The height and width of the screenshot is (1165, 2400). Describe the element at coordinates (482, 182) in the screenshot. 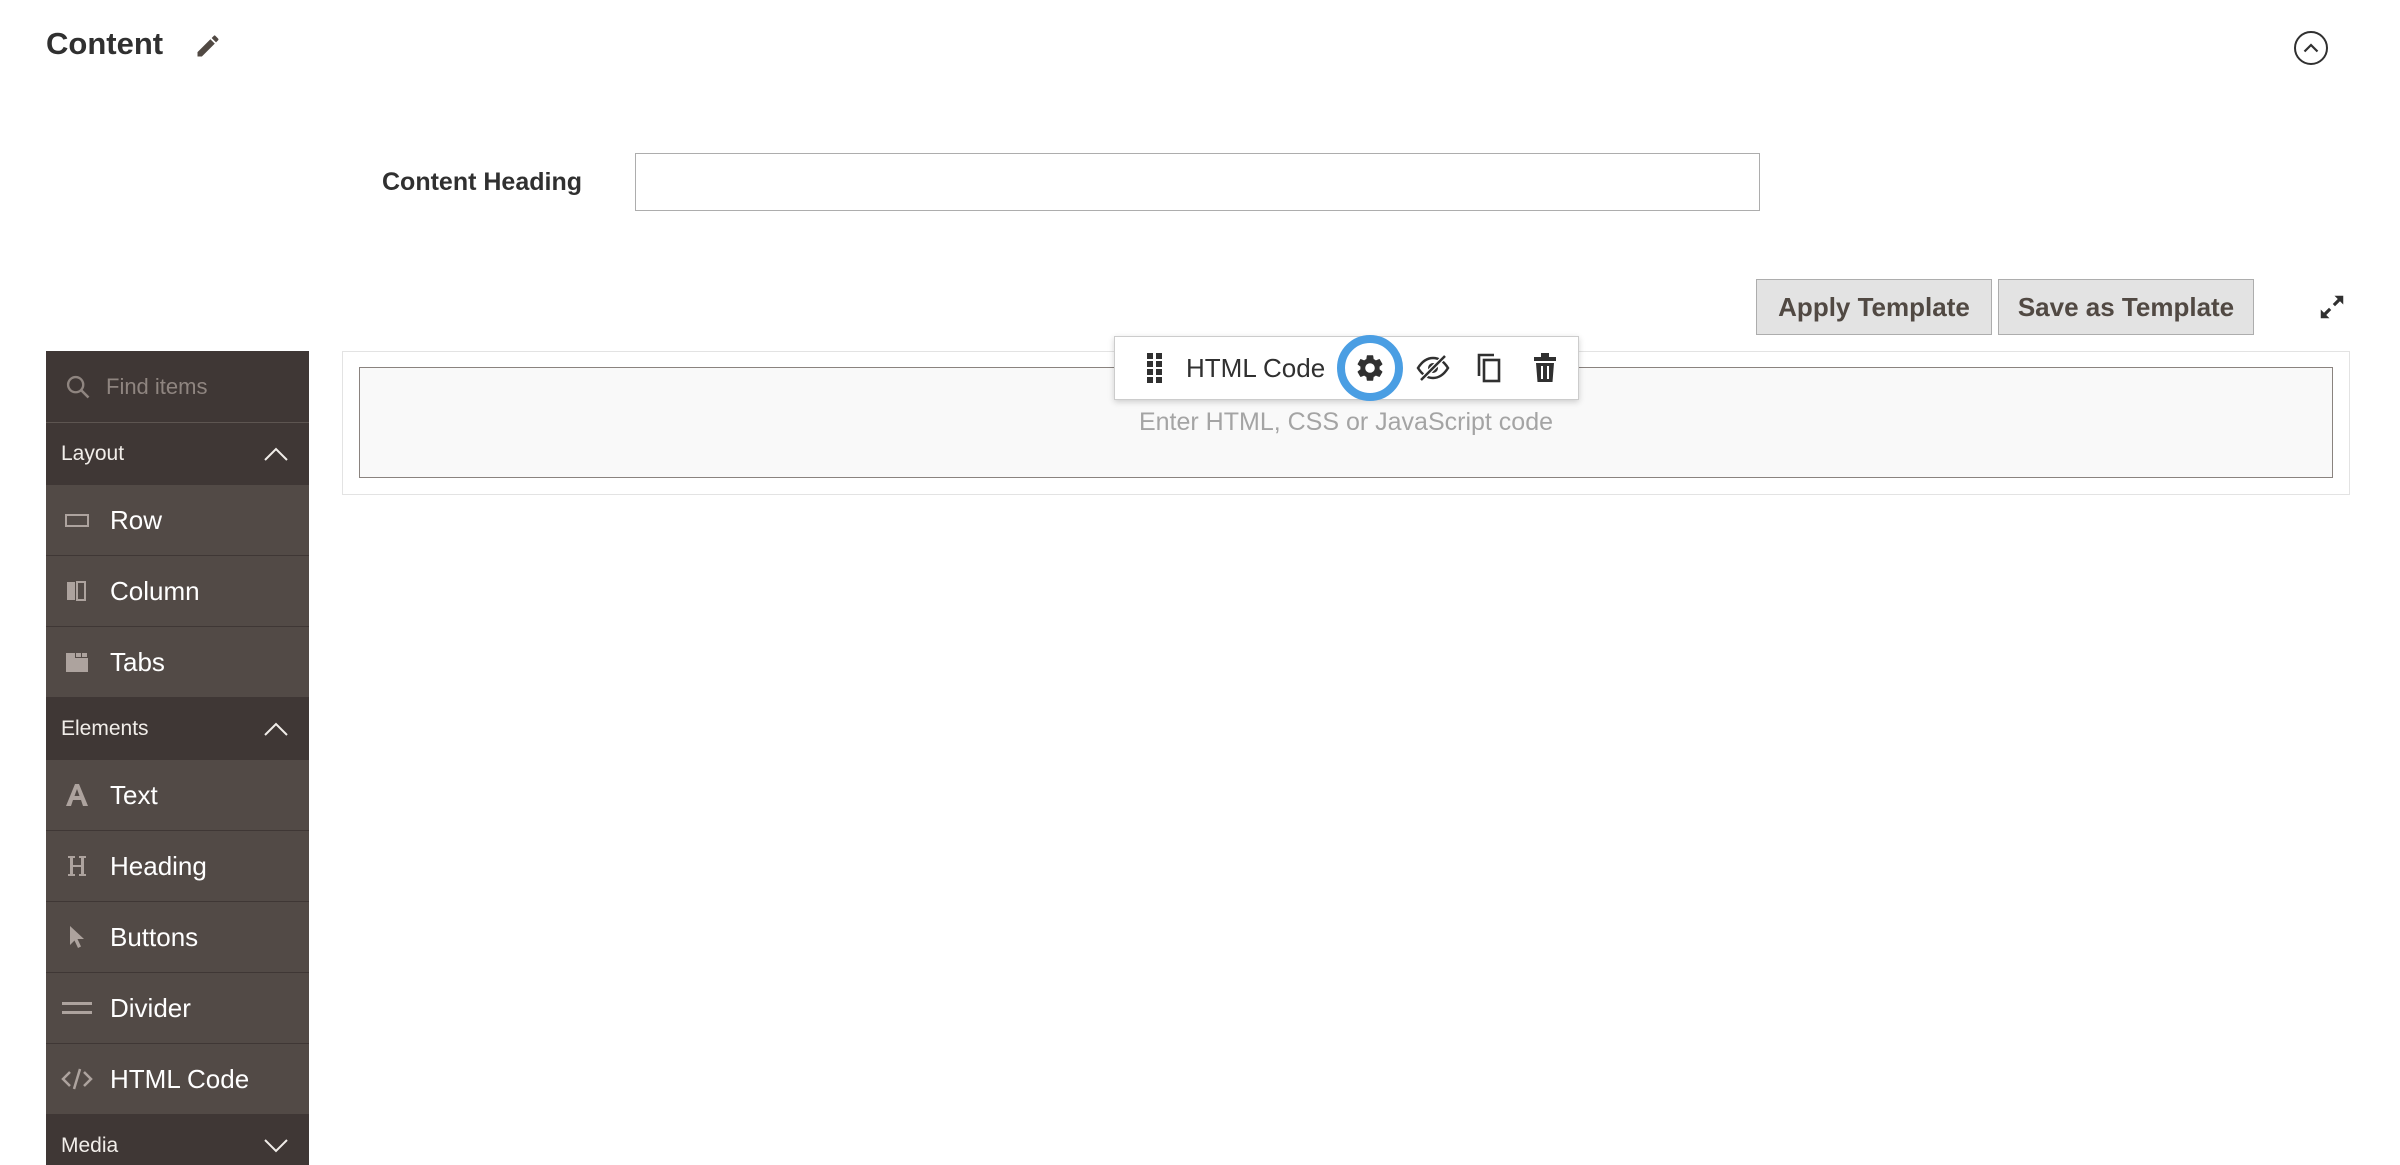

I see `content-heading-label: Content Heading` at that location.